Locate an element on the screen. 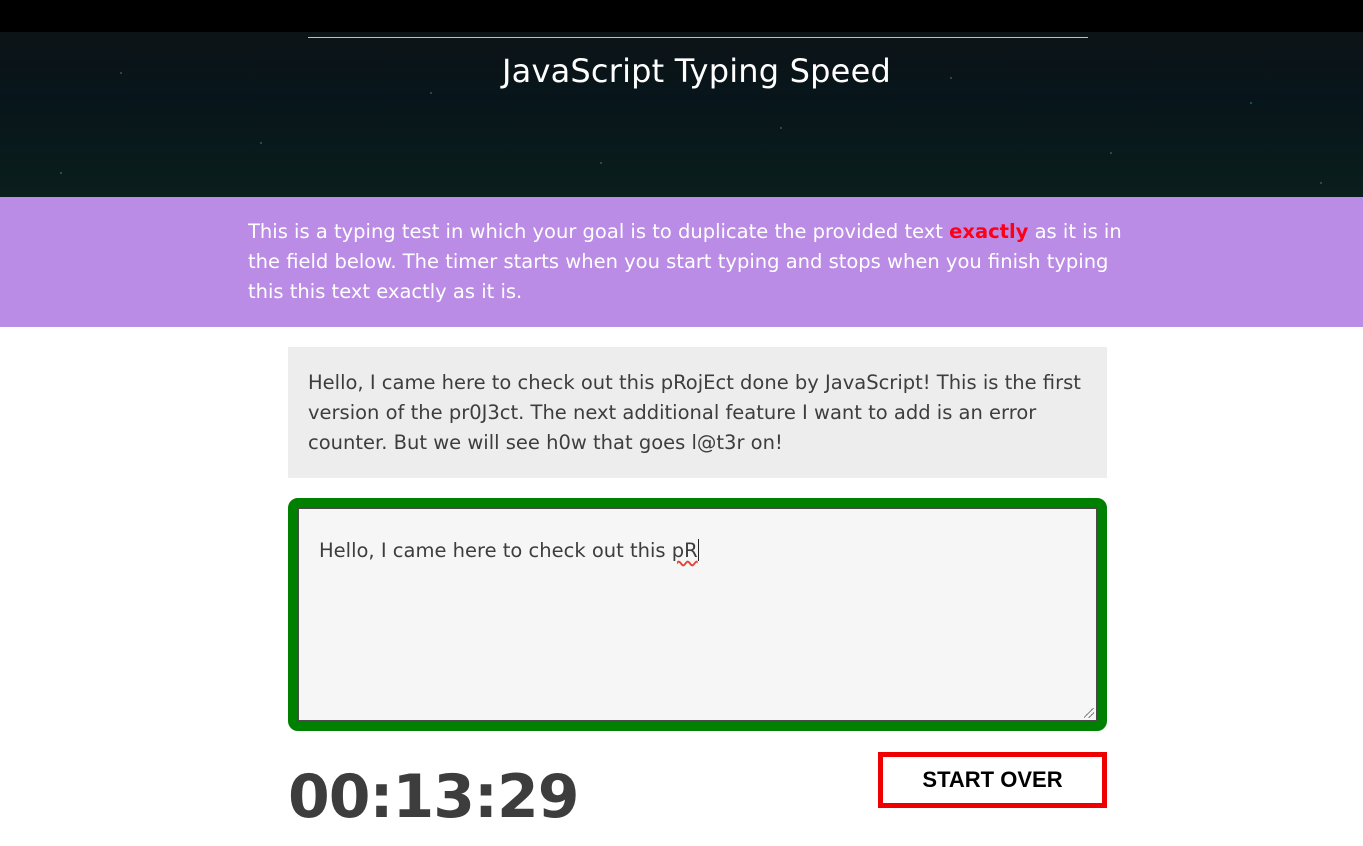  typed-text-flagged: pR is located at coordinates (684, 550).